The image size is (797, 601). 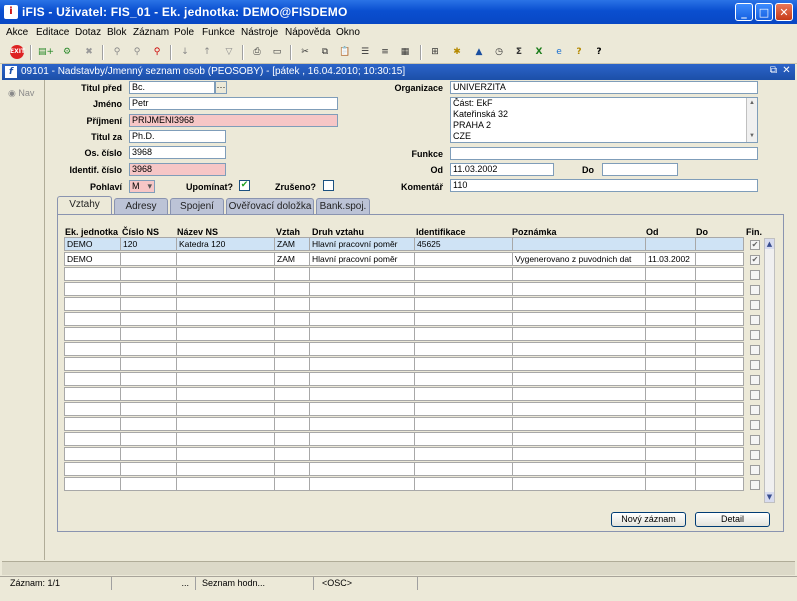 I want to click on menu-akce: Akce, so click(x=17, y=32).